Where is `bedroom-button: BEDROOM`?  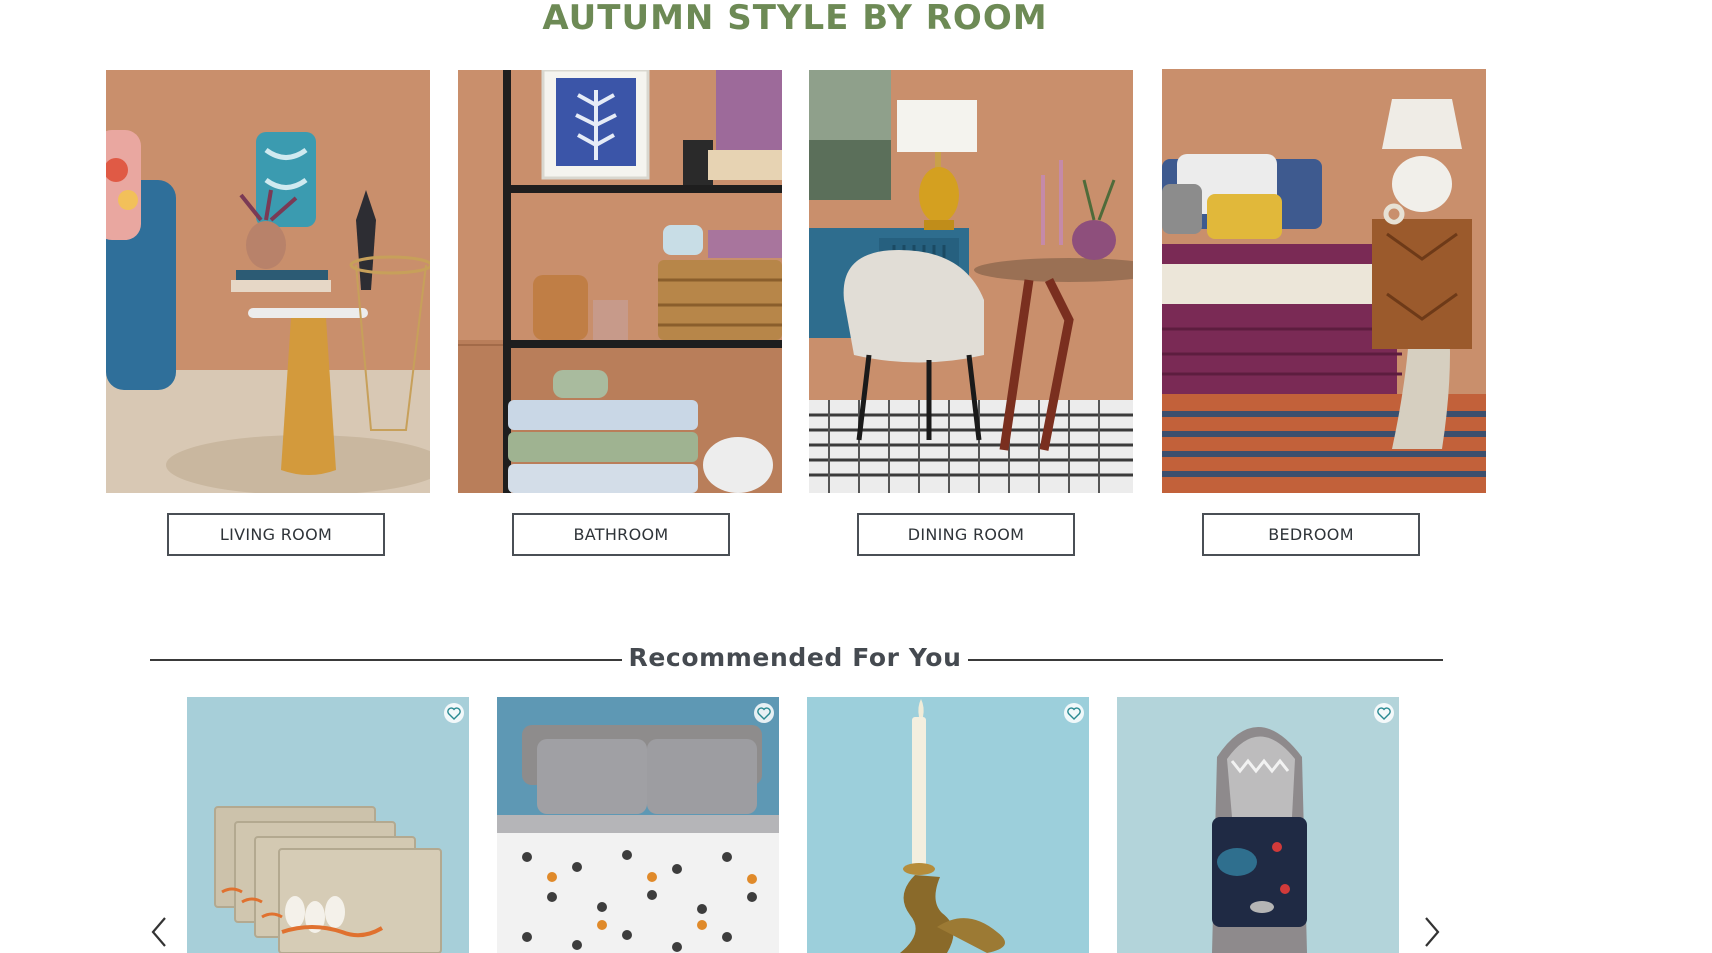 bedroom-button: BEDROOM is located at coordinates (1311, 534).